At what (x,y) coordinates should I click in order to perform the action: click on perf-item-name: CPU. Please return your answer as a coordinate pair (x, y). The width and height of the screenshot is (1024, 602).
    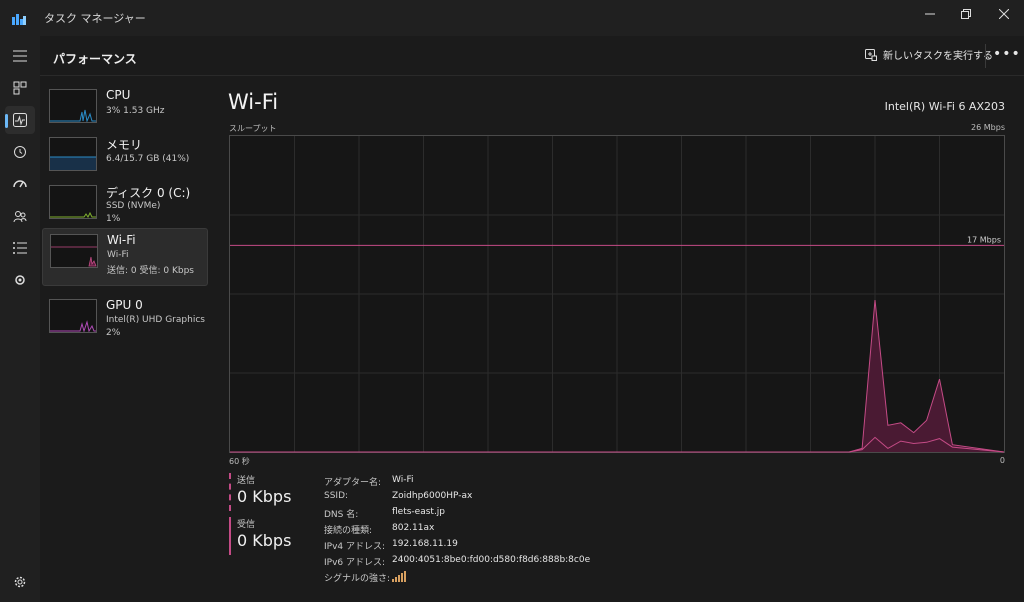
    Looking at the image, I should click on (118, 95).